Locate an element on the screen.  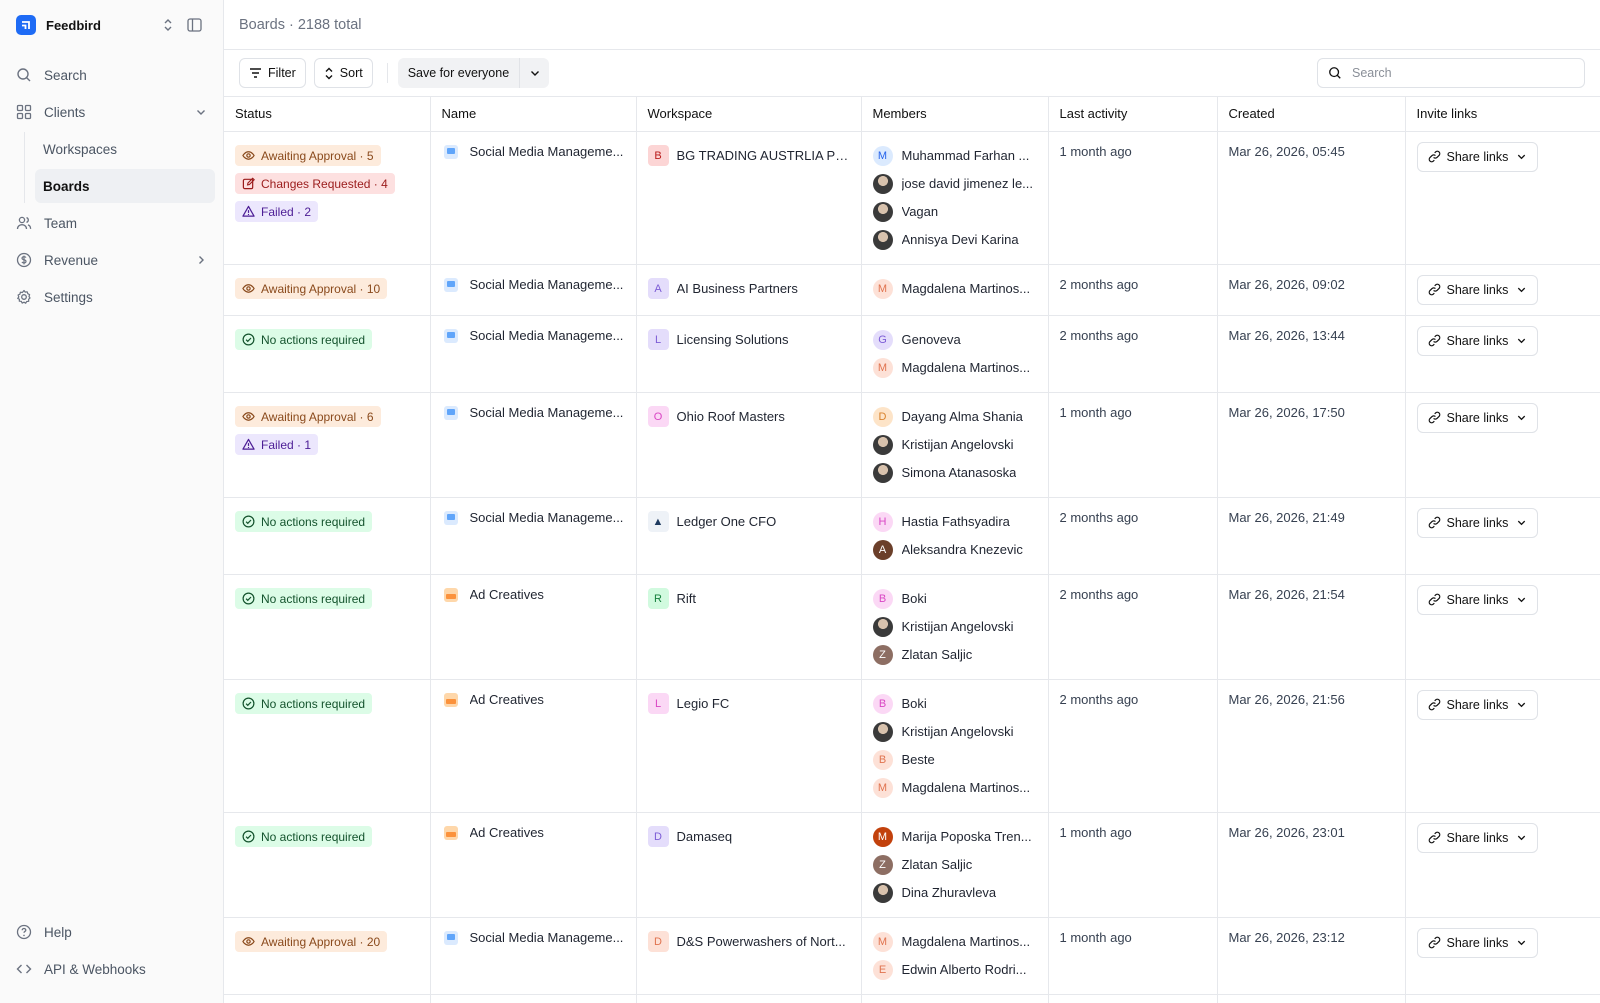
clients-submenu: Workspaces Boards is located at coordinates (119, 167).